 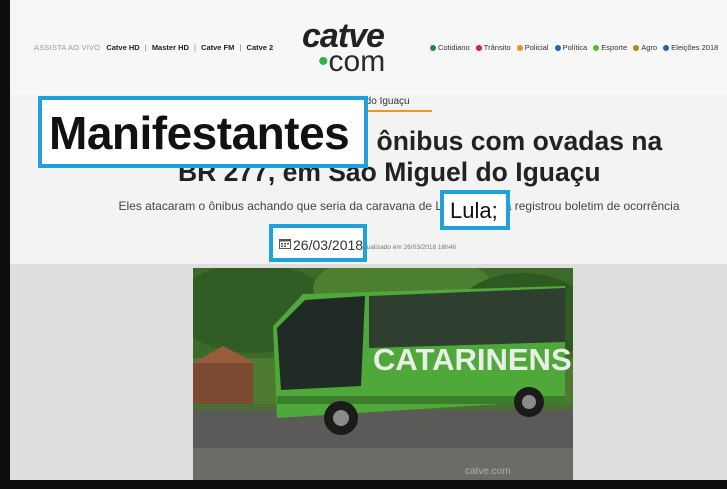 I want to click on category-politica: Política, so click(x=570, y=47).